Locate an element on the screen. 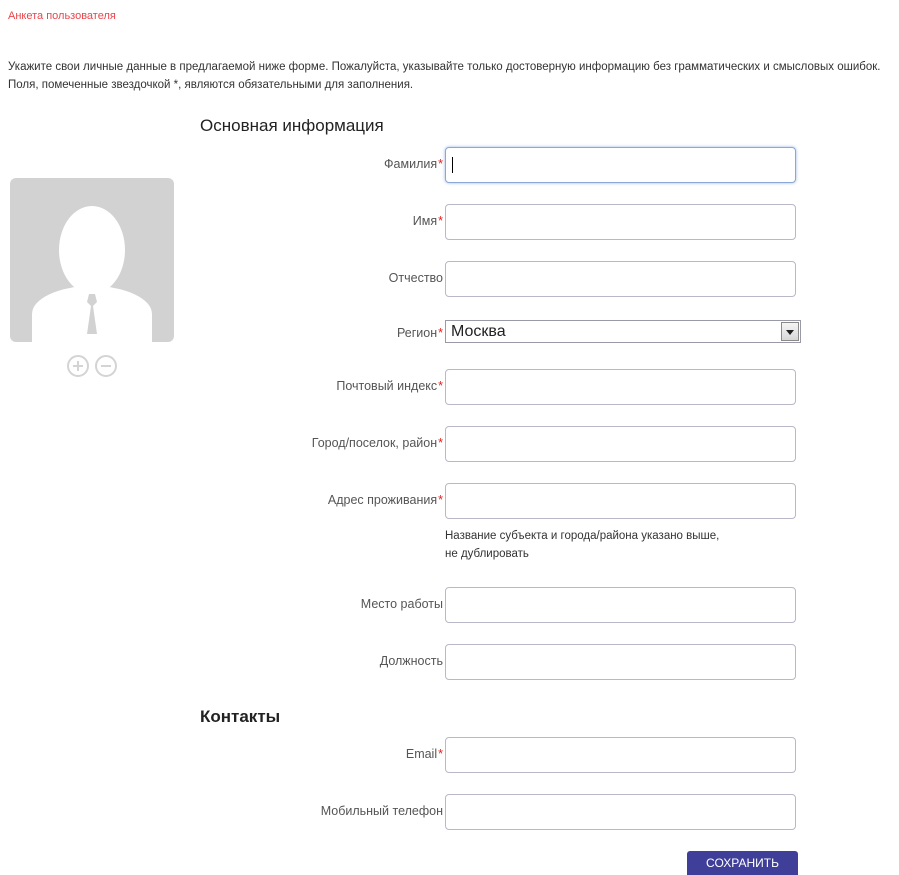  section-title-main: Основная информация is located at coordinates (292, 125).